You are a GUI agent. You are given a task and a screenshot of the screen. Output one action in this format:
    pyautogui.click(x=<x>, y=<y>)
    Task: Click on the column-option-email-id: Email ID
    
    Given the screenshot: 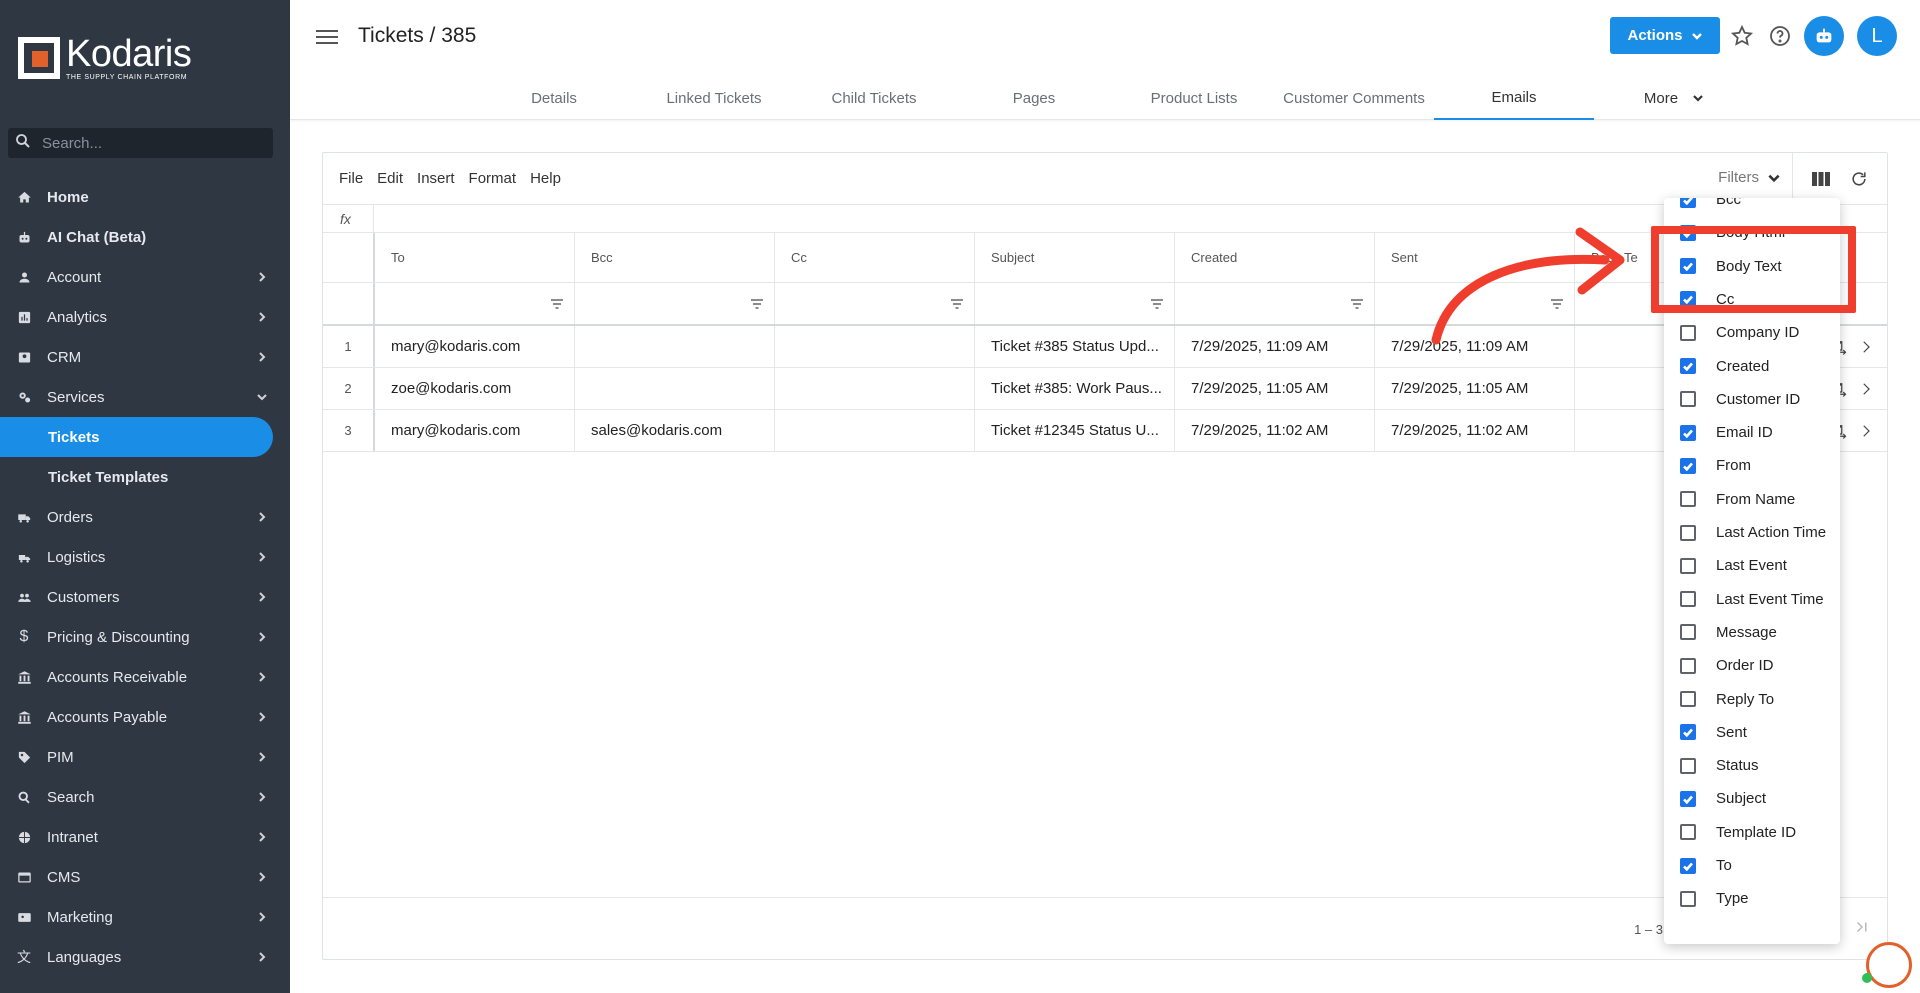 What is the action you would take?
    pyautogui.click(x=1752, y=432)
    